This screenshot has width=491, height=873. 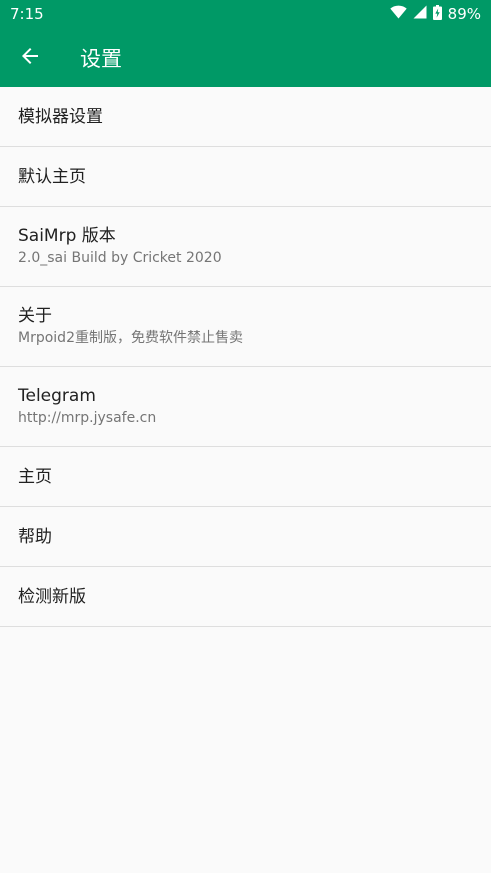 I want to click on settings-item-title: 关于, so click(x=35, y=316).